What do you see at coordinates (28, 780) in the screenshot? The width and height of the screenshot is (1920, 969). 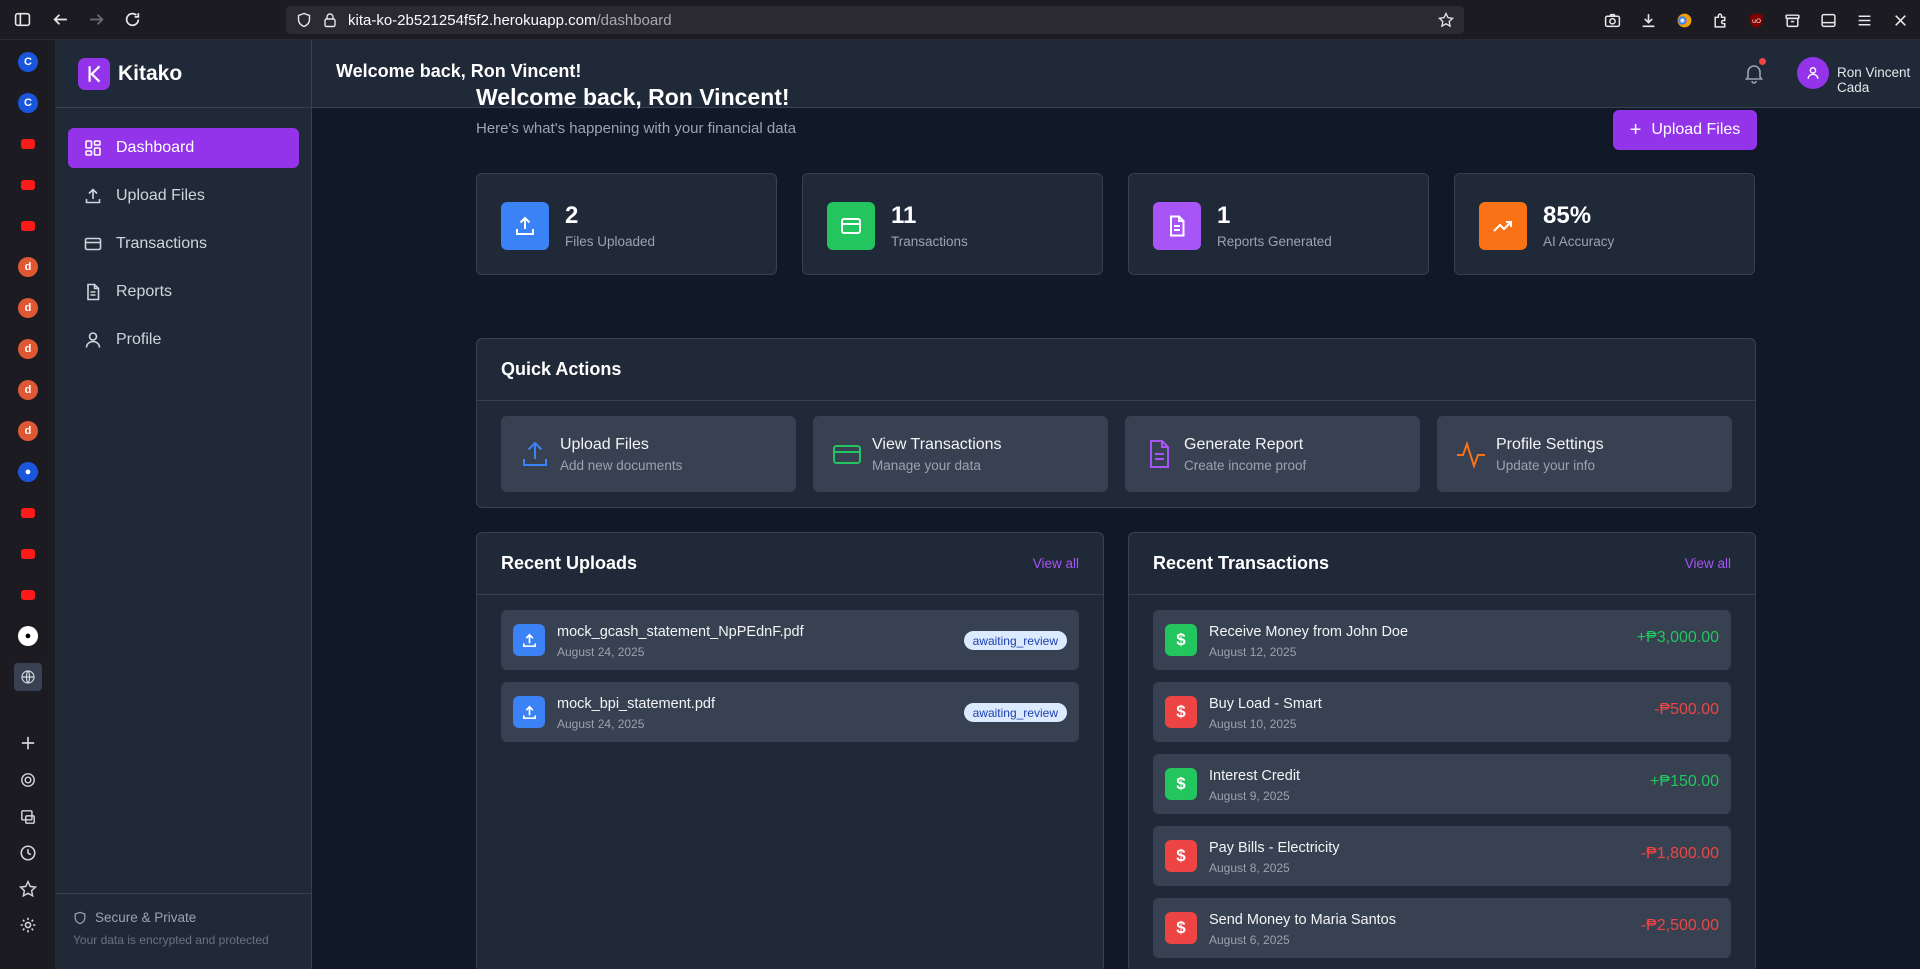 I see `chatgpt-icon` at bounding box center [28, 780].